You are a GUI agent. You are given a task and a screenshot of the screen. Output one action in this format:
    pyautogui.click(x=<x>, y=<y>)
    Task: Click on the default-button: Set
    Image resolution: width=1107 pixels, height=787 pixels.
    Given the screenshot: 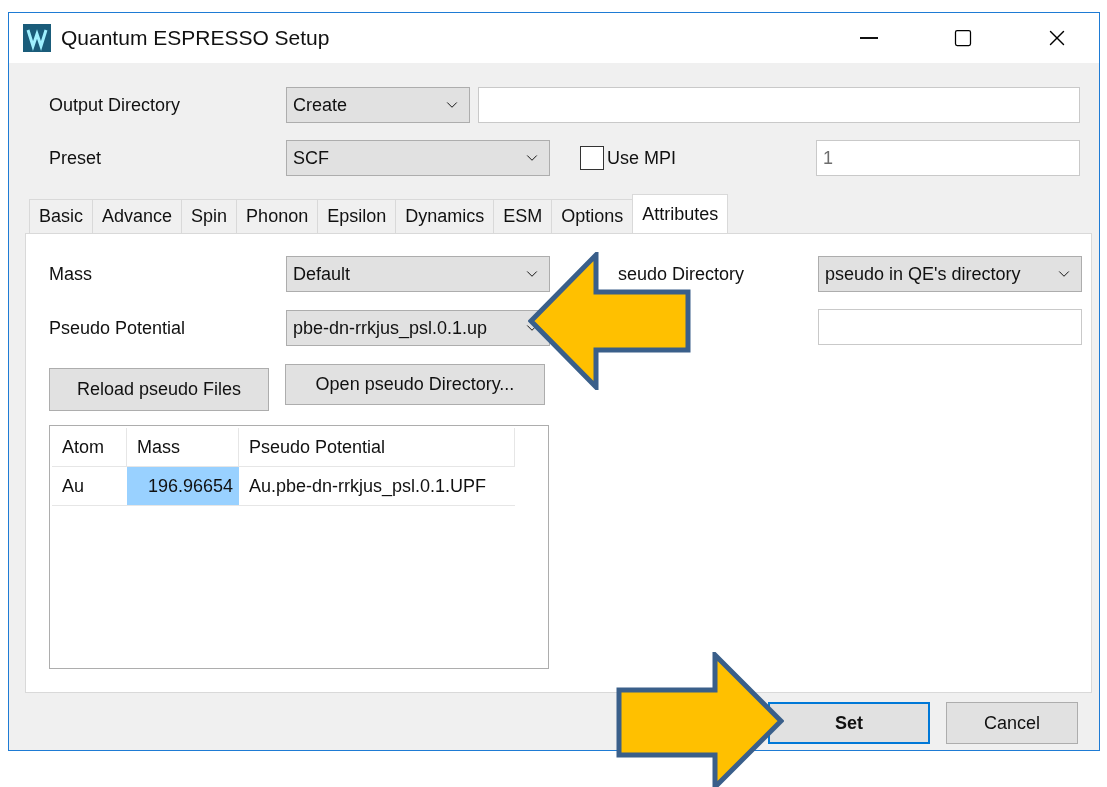 What is the action you would take?
    pyautogui.click(x=849, y=723)
    